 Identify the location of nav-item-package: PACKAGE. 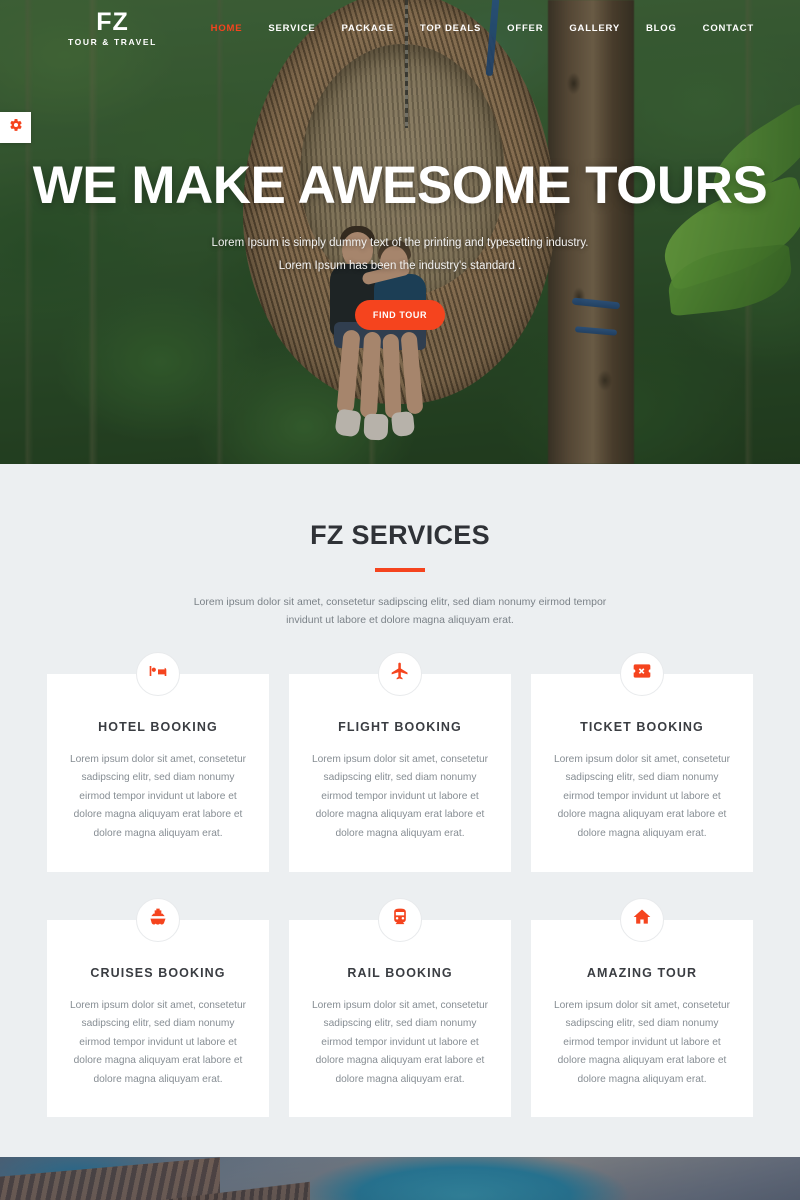
(368, 28).